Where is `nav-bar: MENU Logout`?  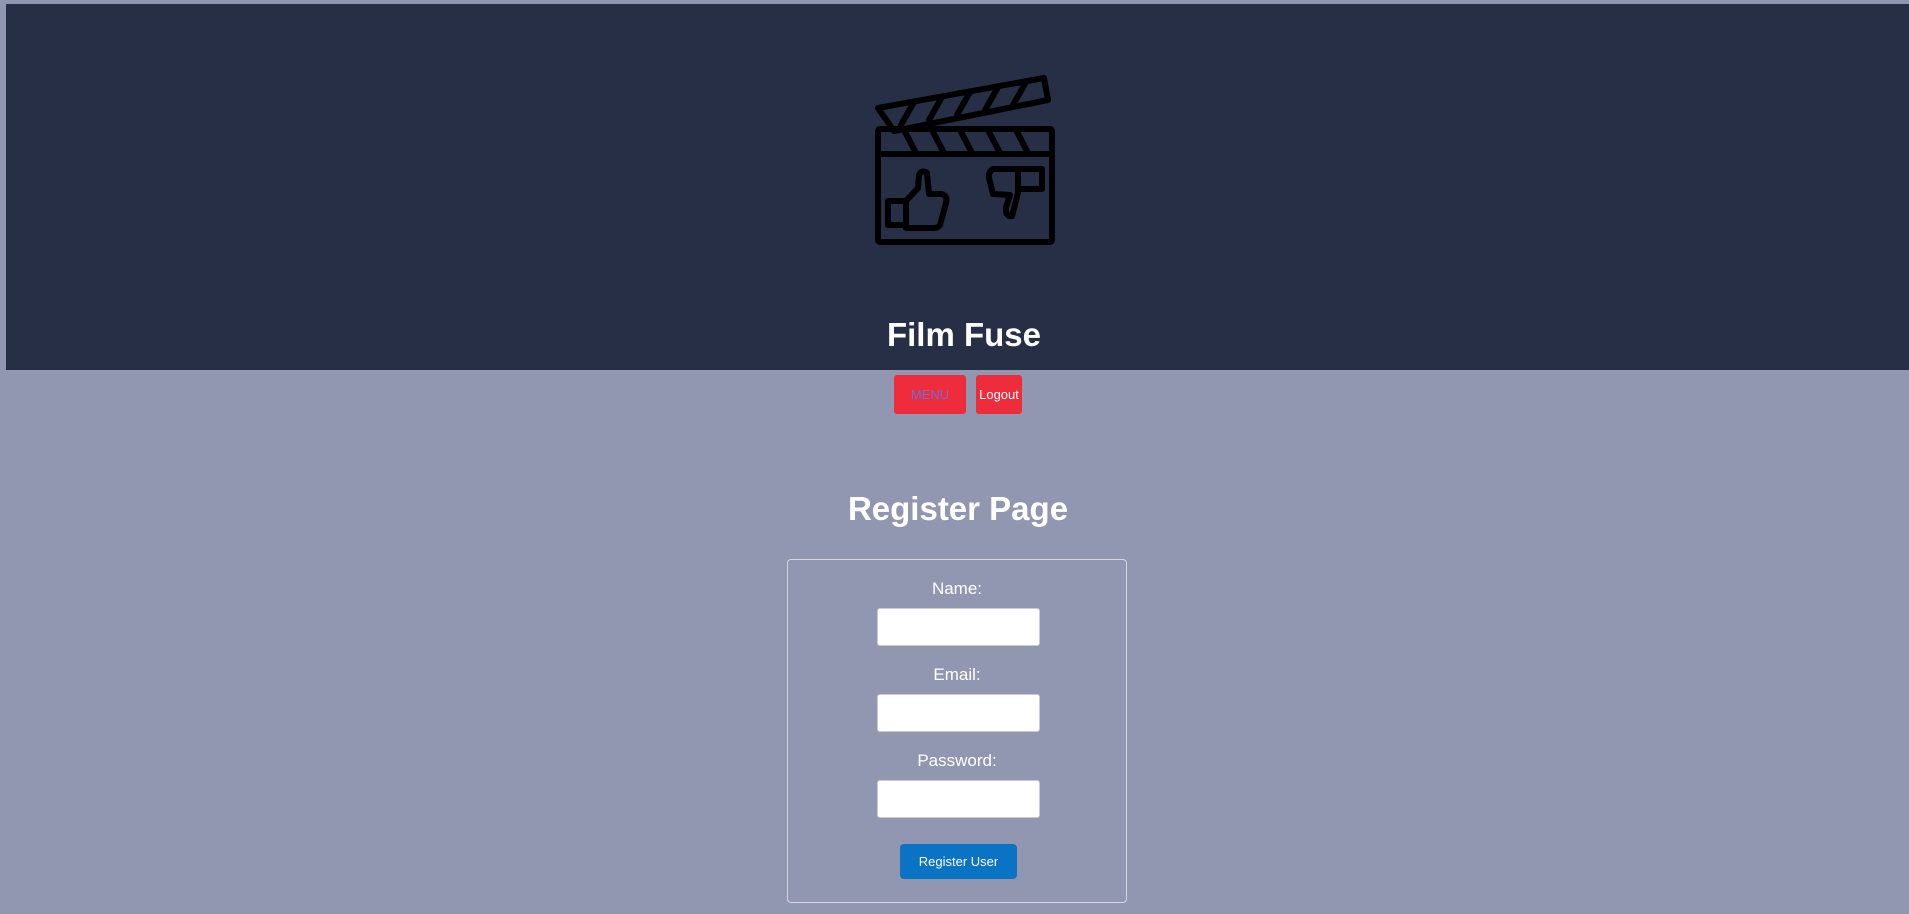
nav-bar: MENU Logout is located at coordinates (958, 394).